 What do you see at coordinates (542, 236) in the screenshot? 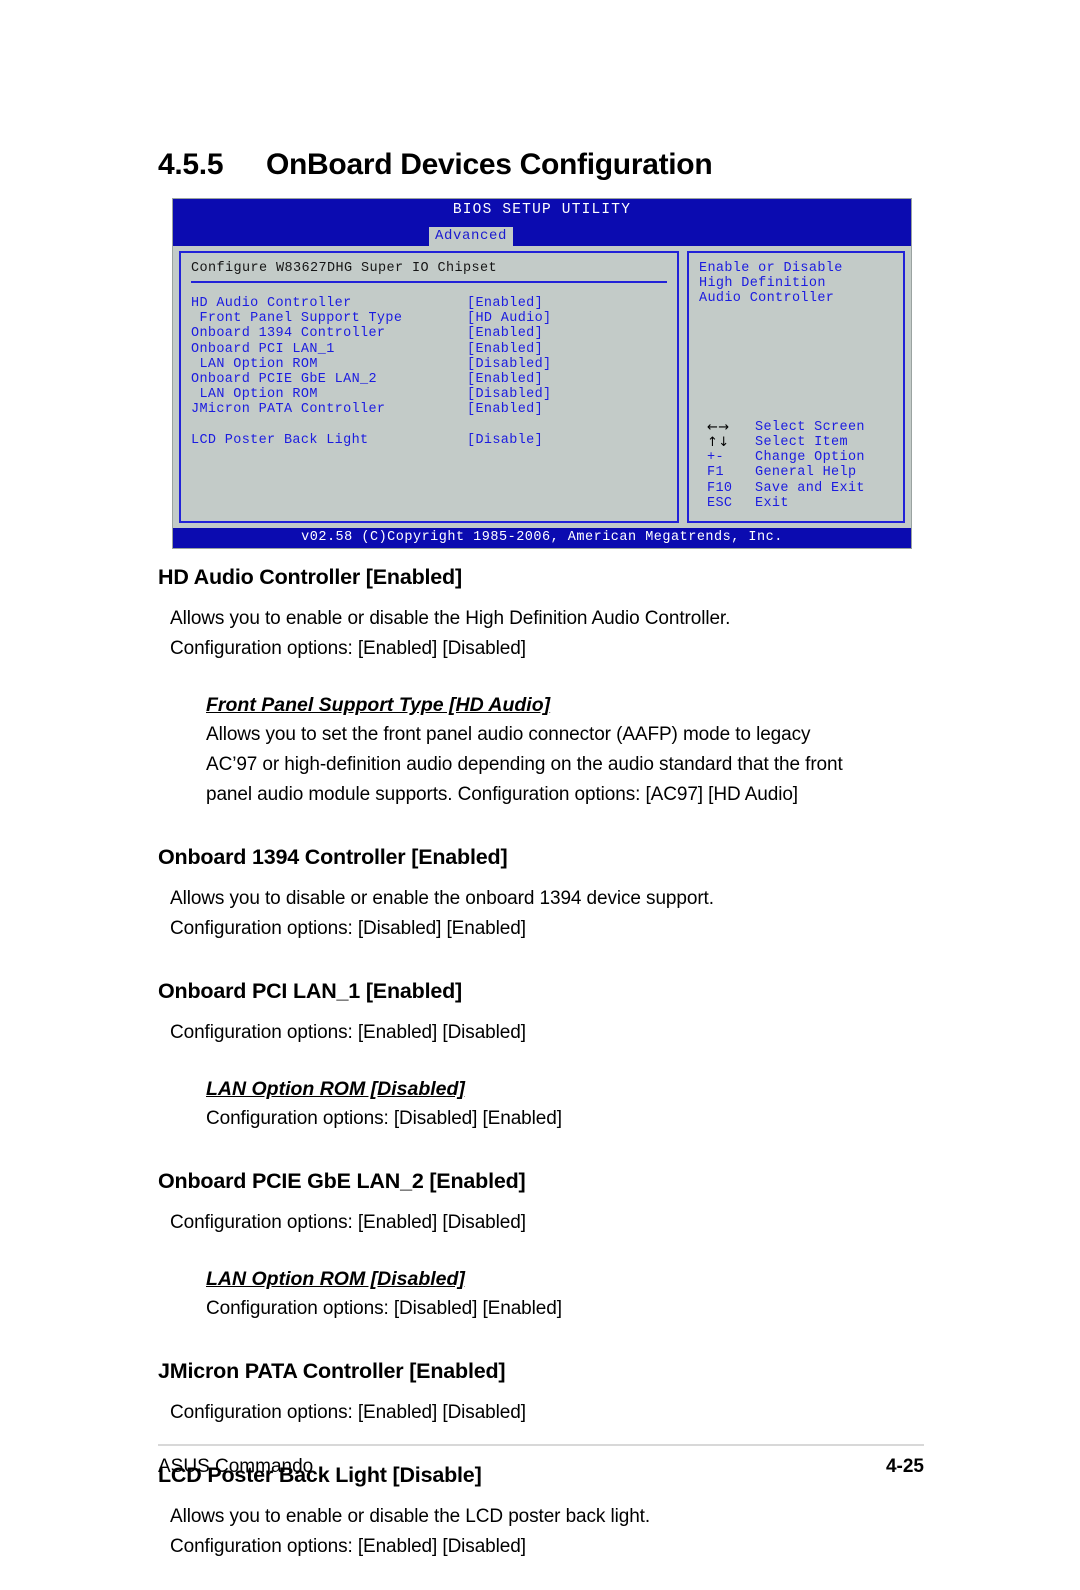
I see `bios-tab-bar: Advanced` at bounding box center [542, 236].